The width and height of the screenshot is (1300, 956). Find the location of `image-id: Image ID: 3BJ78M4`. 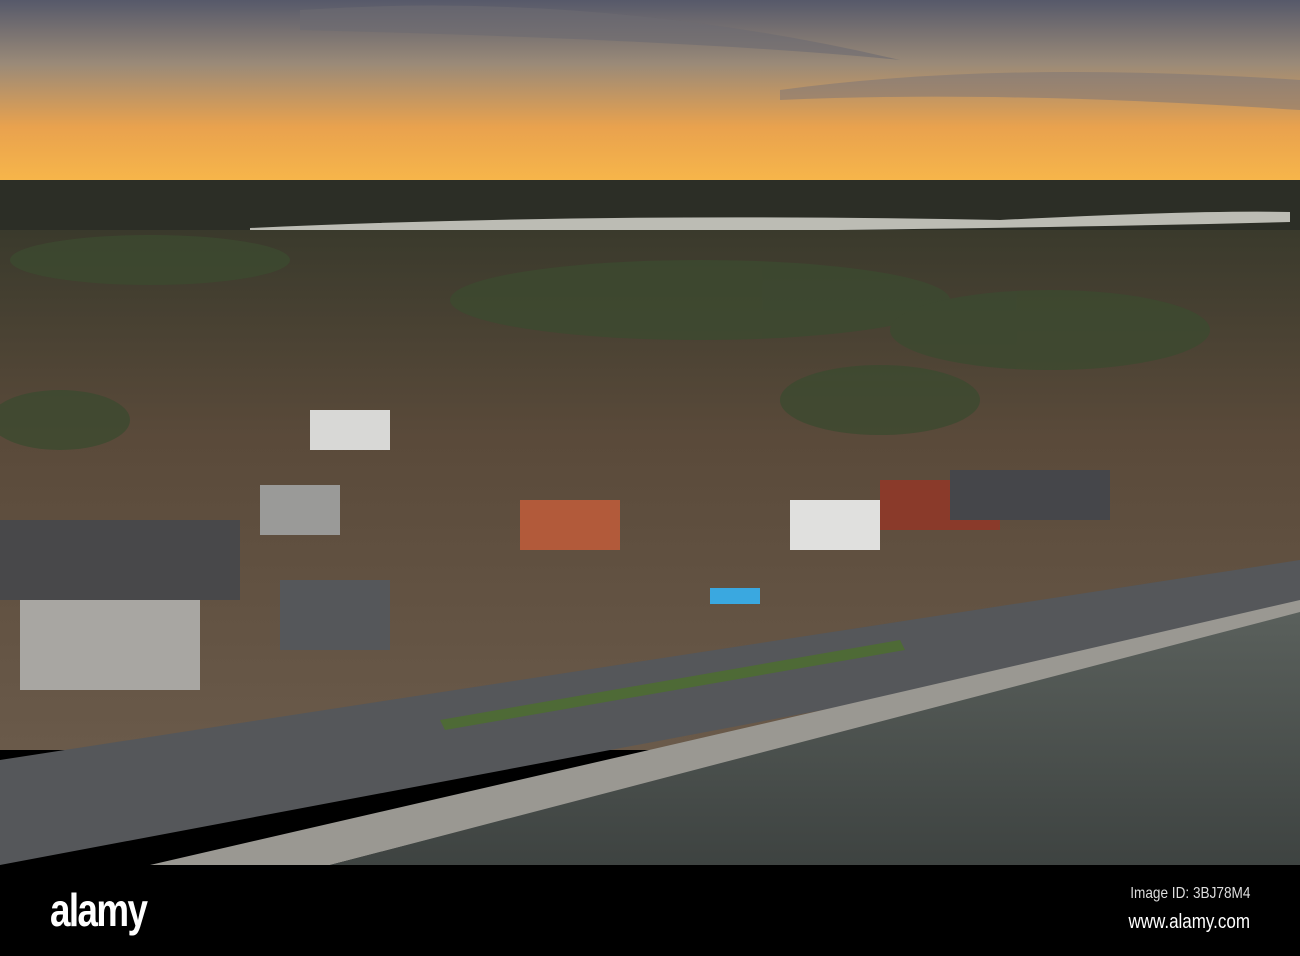

image-id: Image ID: 3BJ78M4 is located at coordinates (1189, 893).